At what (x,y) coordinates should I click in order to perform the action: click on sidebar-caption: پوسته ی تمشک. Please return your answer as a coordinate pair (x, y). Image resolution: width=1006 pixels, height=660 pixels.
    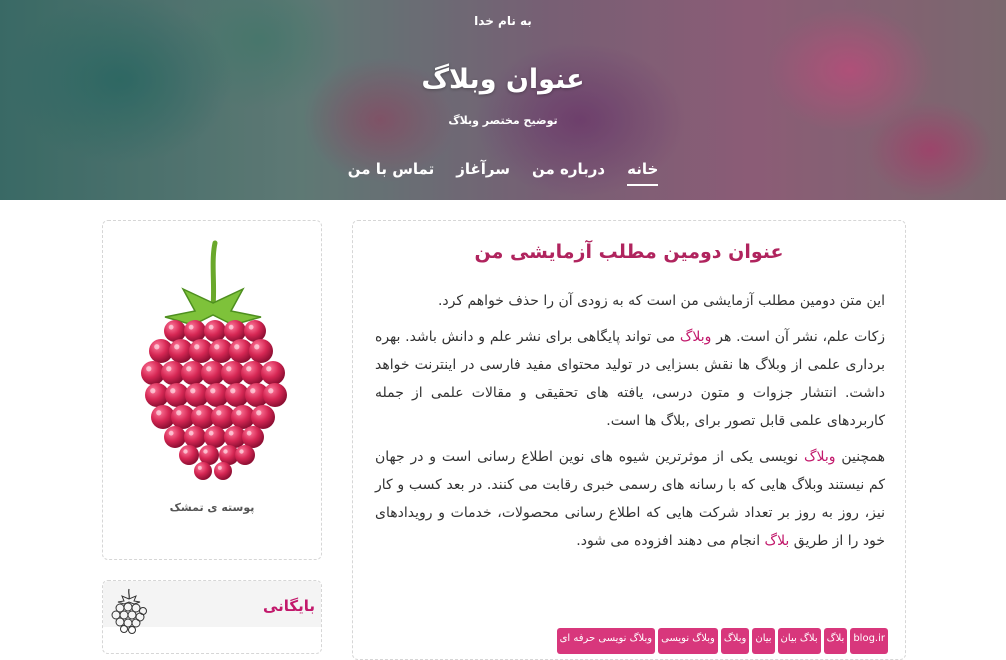
    Looking at the image, I should click on (212, 507).